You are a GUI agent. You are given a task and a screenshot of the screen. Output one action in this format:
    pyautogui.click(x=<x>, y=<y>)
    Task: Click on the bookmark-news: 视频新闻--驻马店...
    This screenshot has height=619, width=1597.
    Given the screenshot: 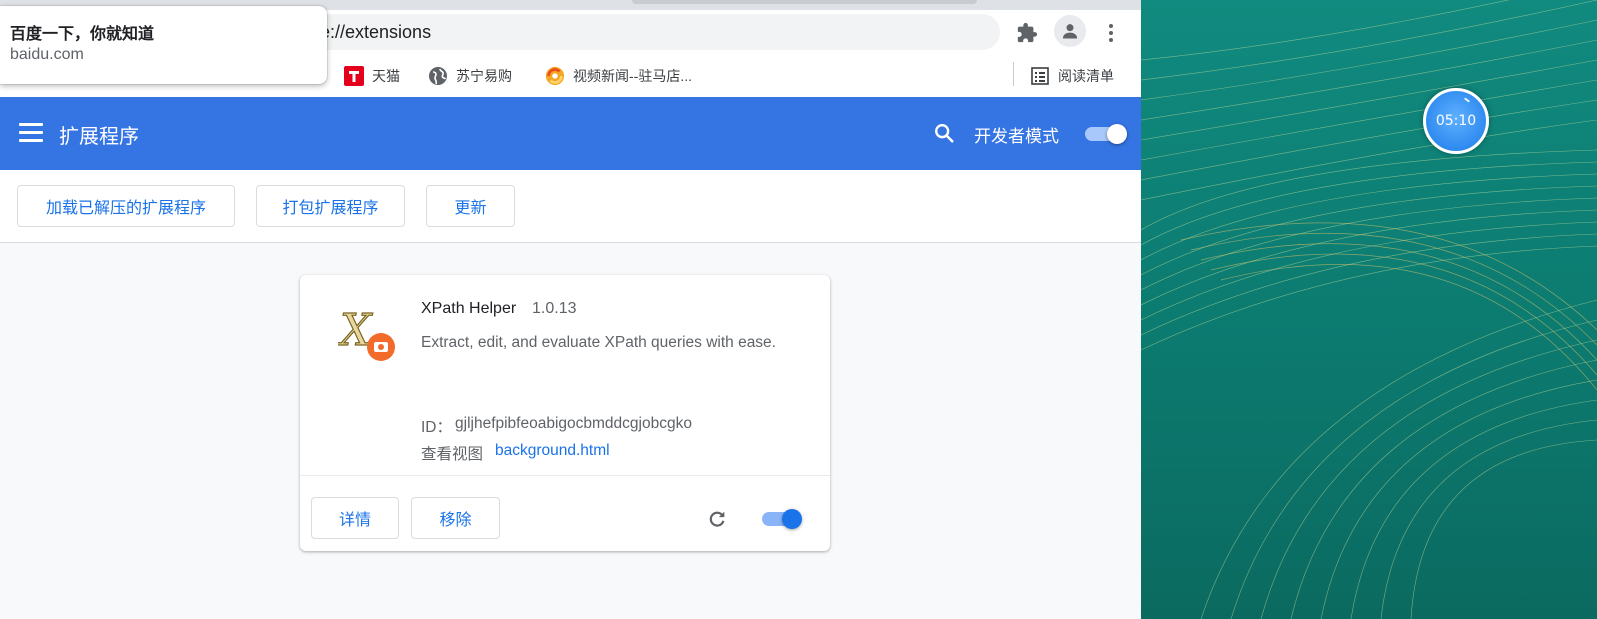 What is the action you would take?
    pyautogui.click(x=618, y=76)
    